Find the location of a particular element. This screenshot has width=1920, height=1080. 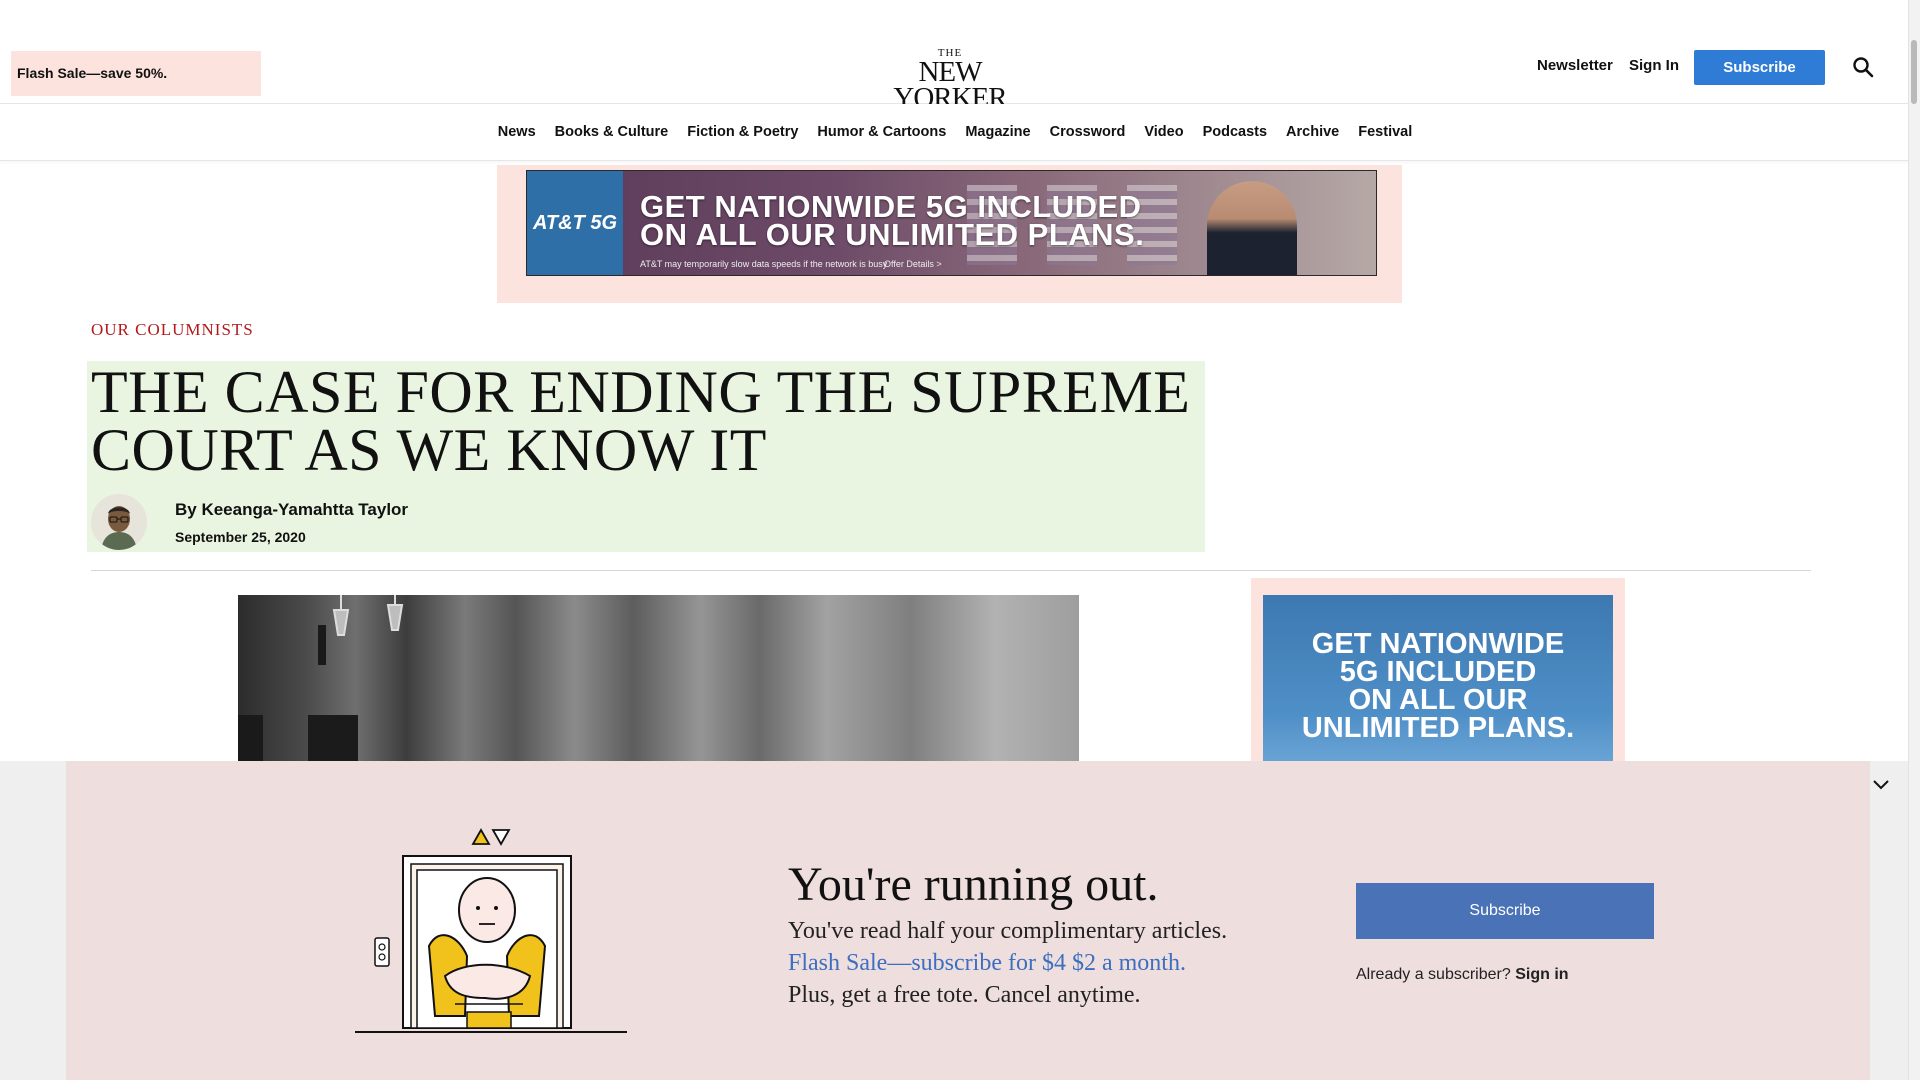

nav-item-fiction-poetry: Fiction & Poetry is located at coordinates (742, 132).